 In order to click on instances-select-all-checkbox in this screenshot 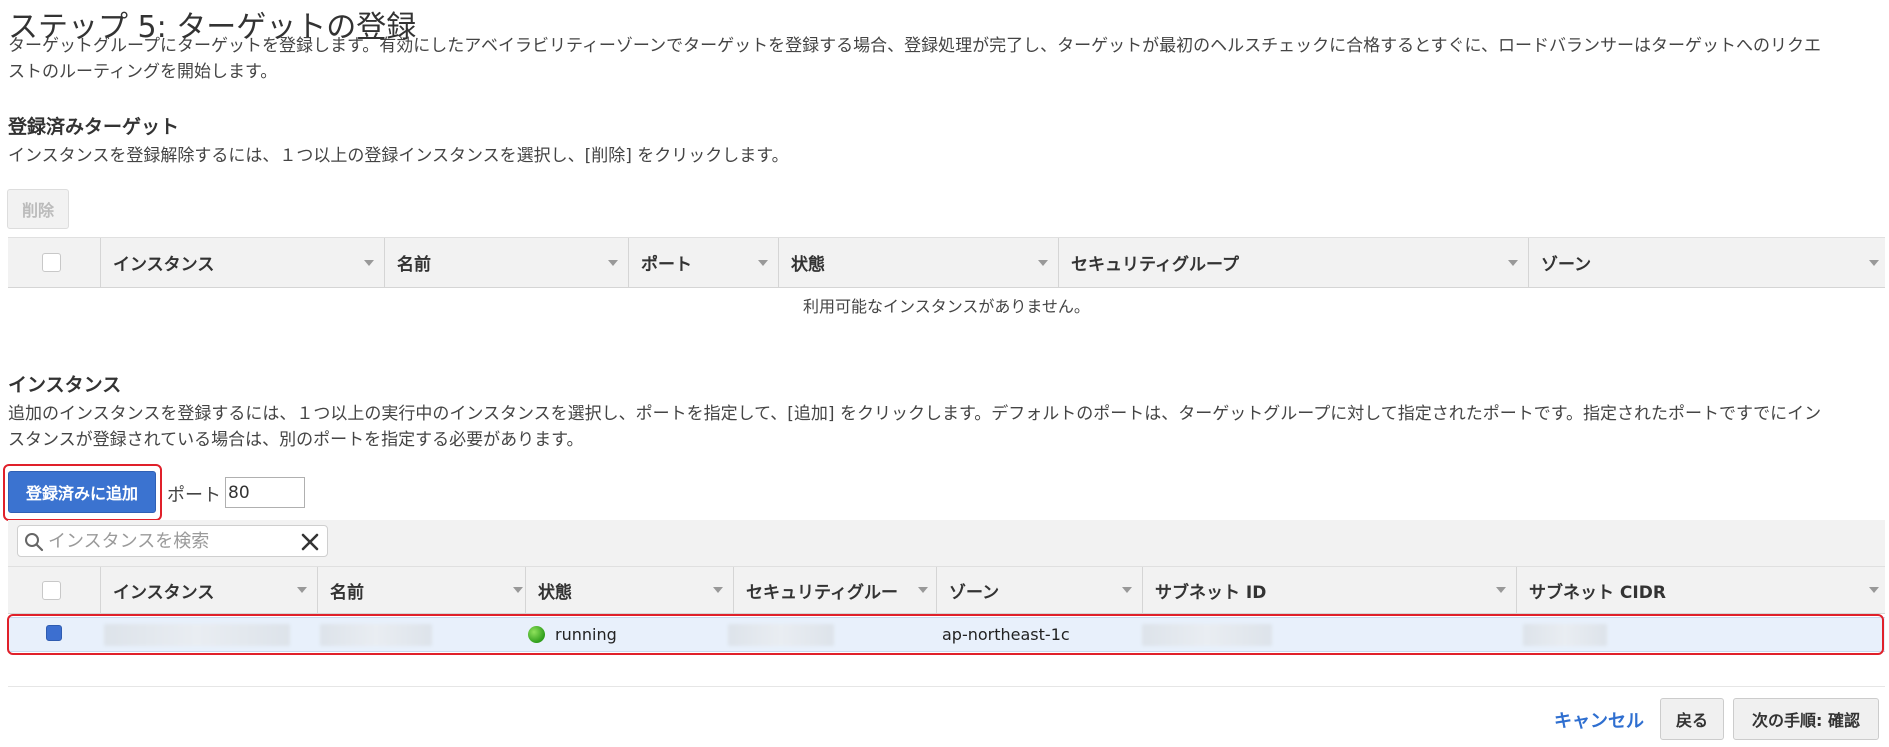, I will do `click(51, 590)`.